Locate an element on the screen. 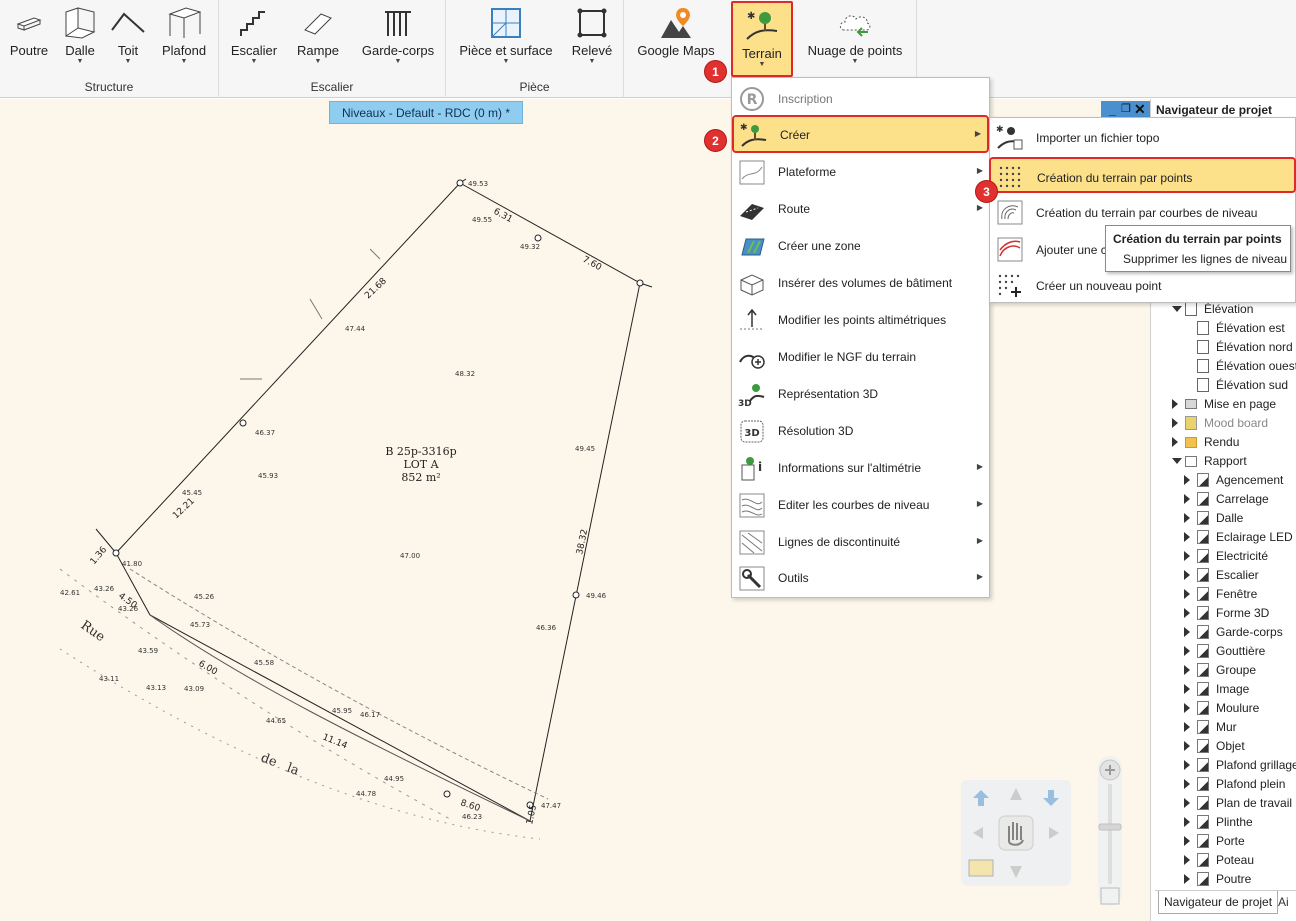 The width and height of the screenshot is (1296, 921). tree-item: Plafond plein is located at coordinates (1240, 784).